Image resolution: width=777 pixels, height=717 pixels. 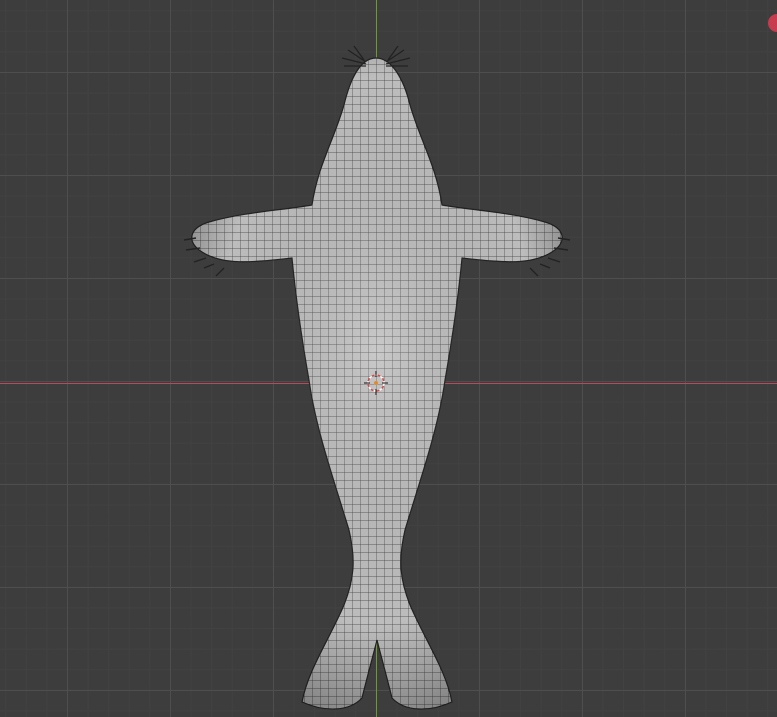 What do you see at coordinates (376, 383) in the screenshot?
I see `3d-cursor-icon` at bounding box center [376, 383].